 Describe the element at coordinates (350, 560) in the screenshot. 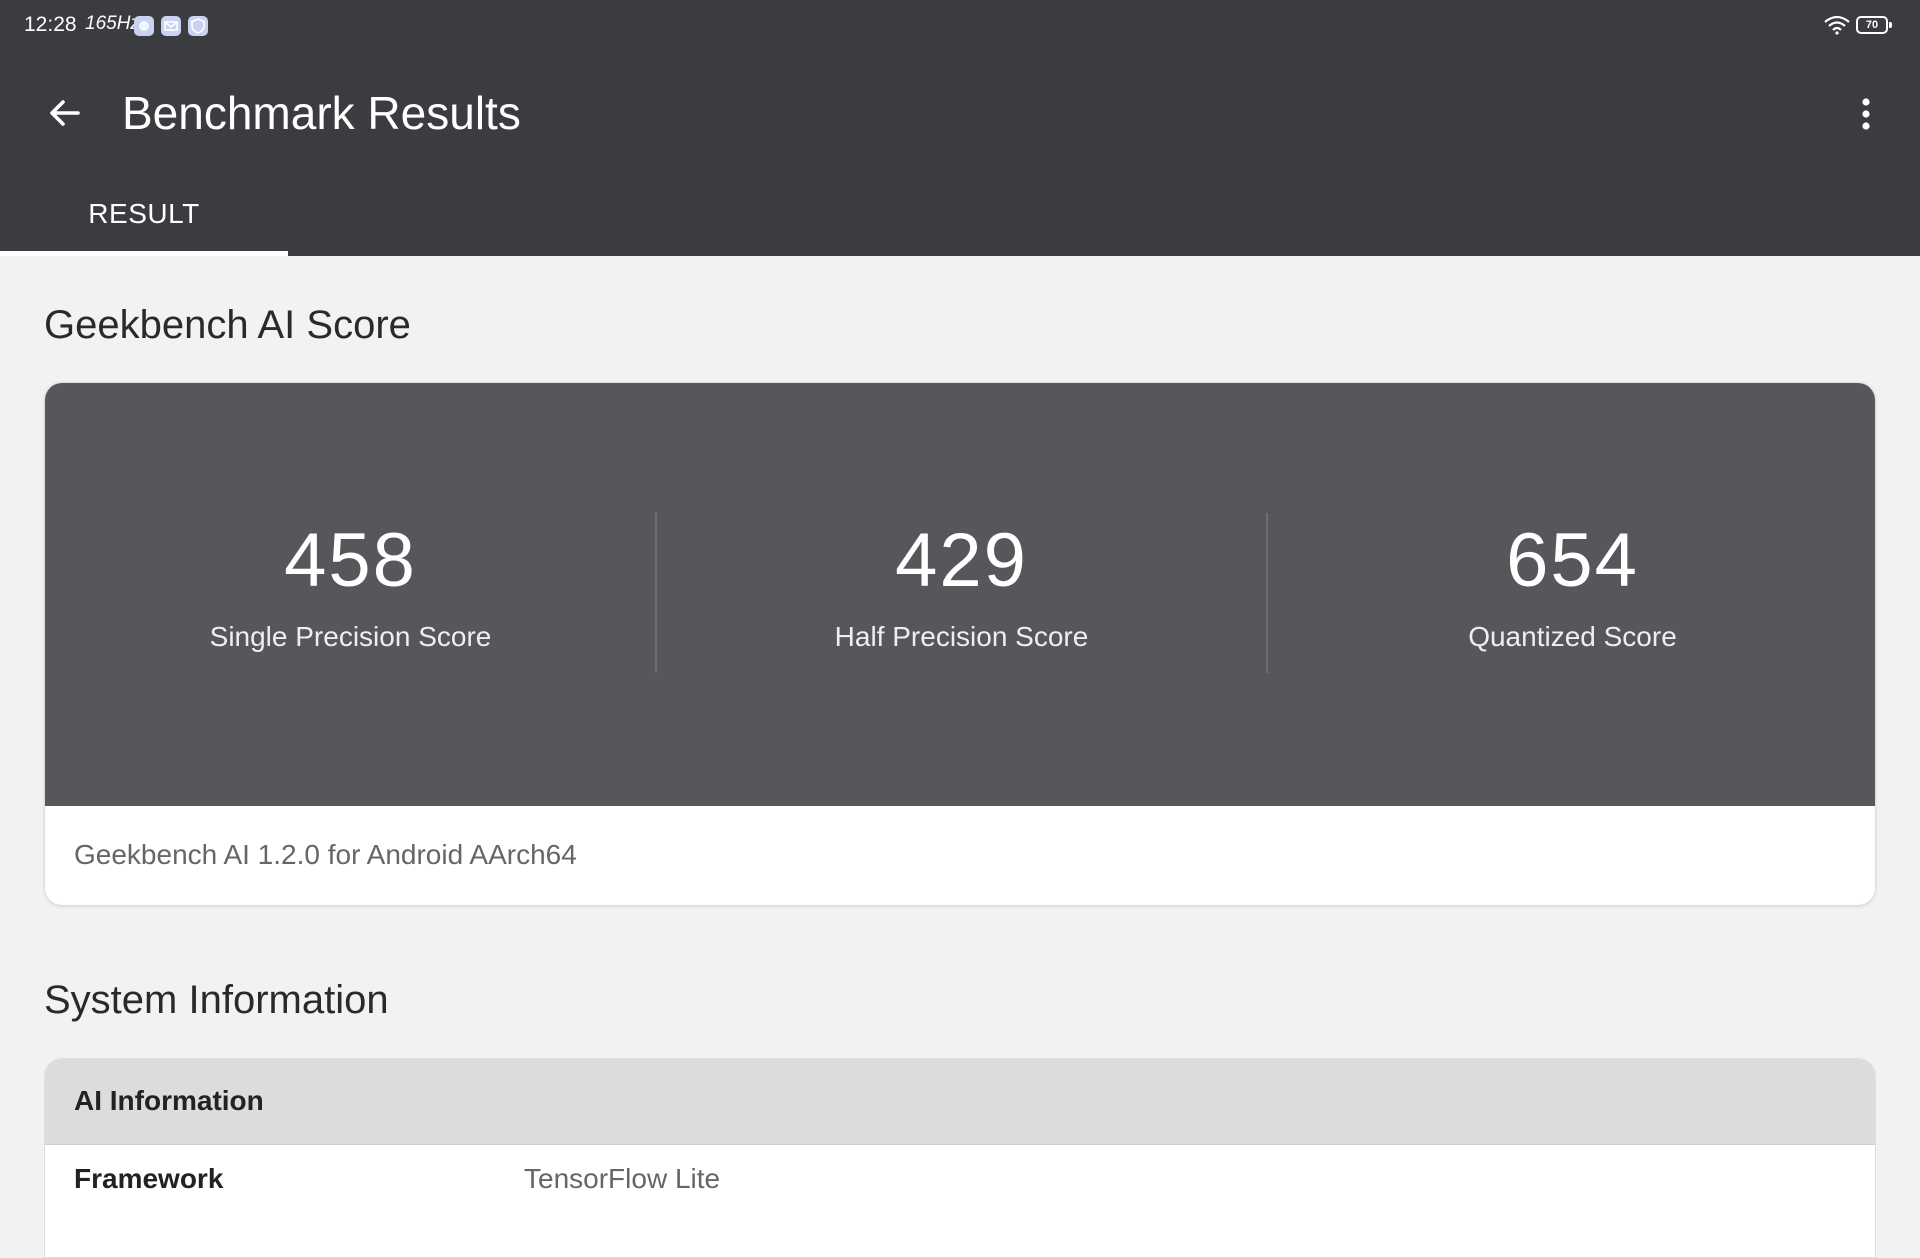

I see `score-value: 458` at that location.